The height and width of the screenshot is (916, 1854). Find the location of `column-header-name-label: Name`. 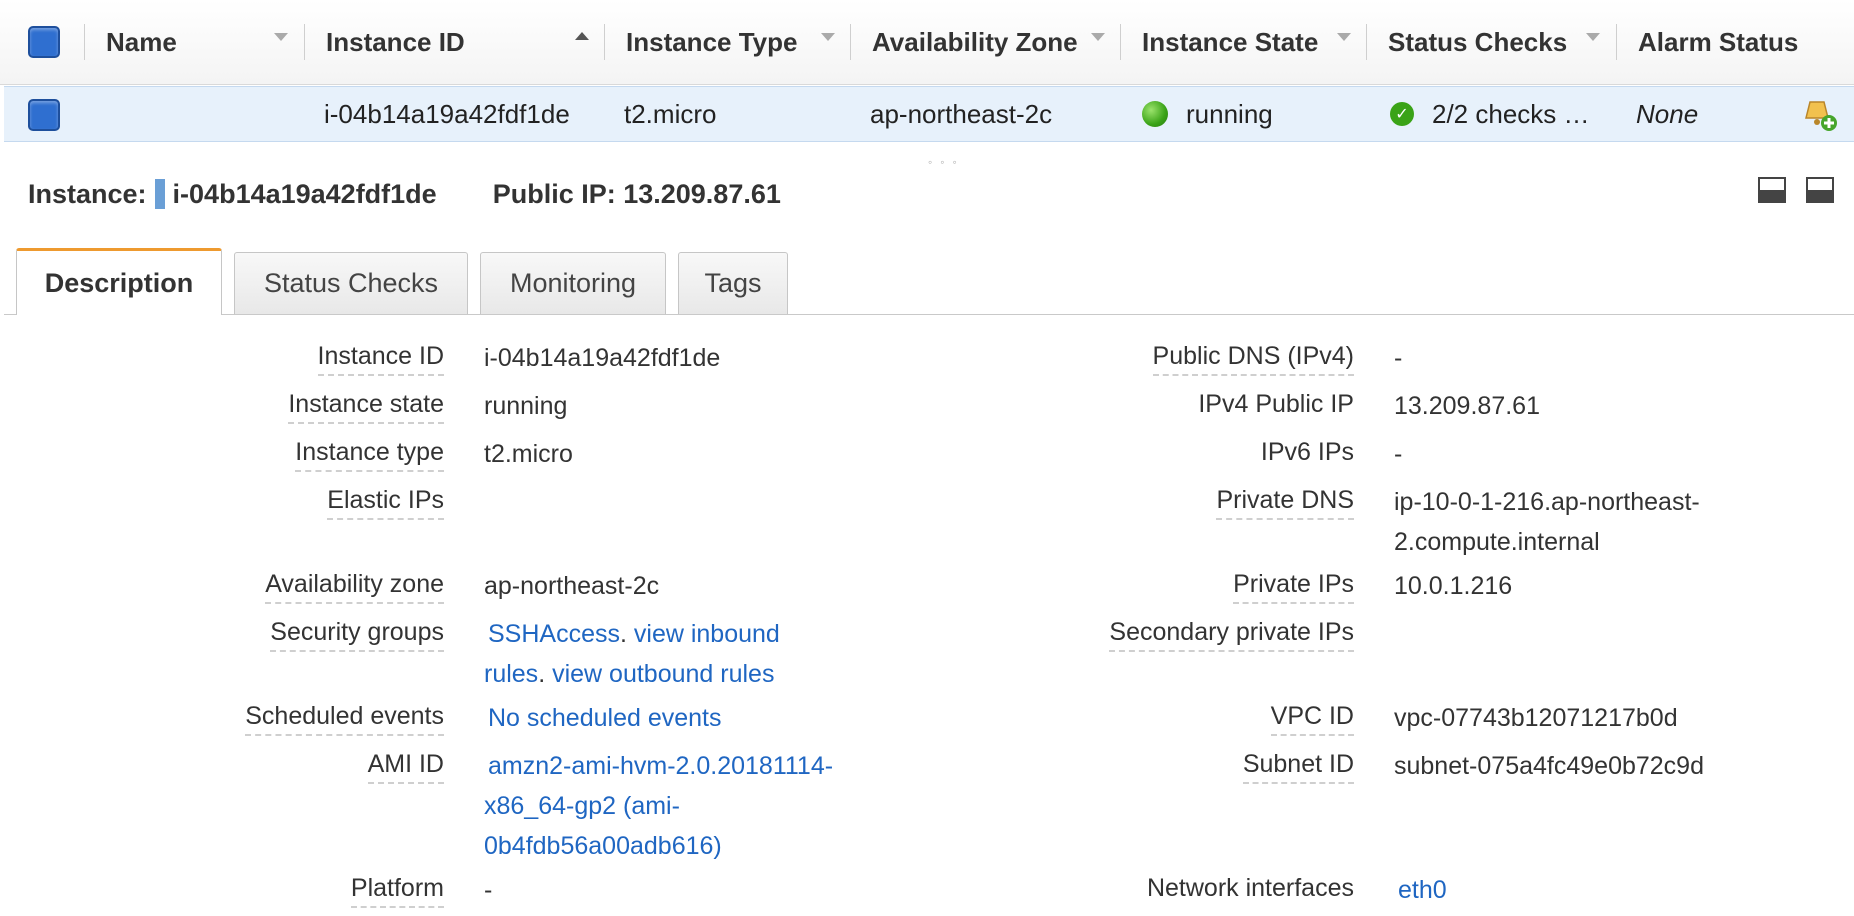

column-header-name-label: Name is located at coordinates (141, 41).